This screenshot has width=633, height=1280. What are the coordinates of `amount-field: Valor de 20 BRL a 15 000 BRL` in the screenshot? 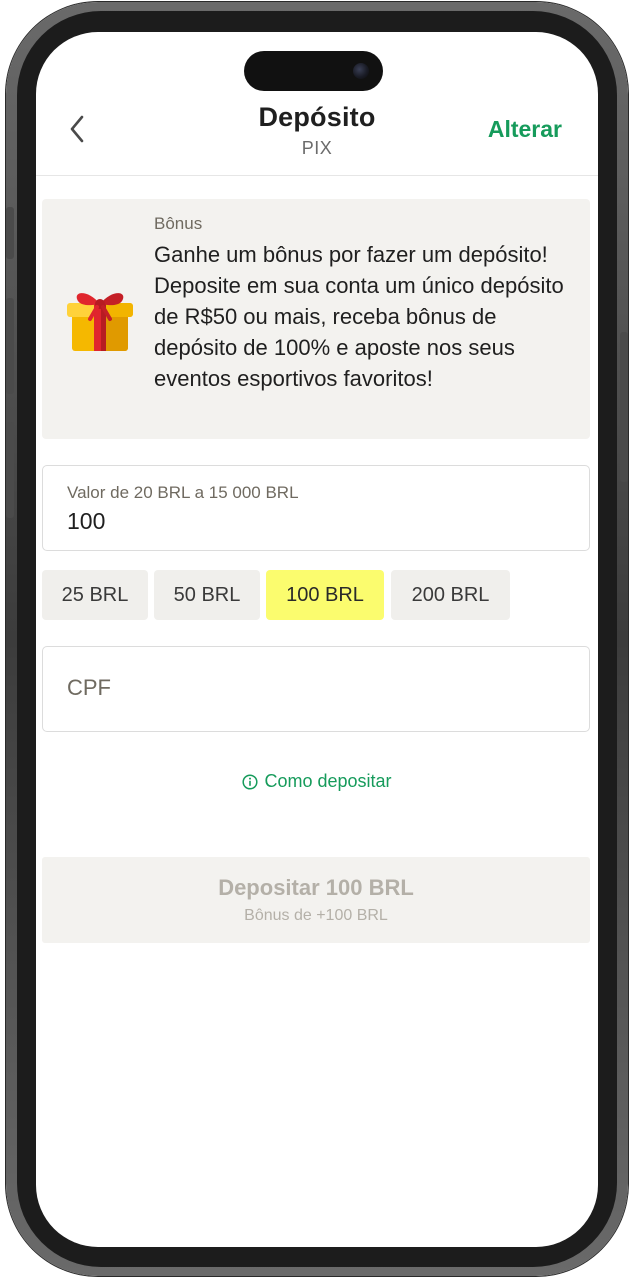 It's located at (316, 508).